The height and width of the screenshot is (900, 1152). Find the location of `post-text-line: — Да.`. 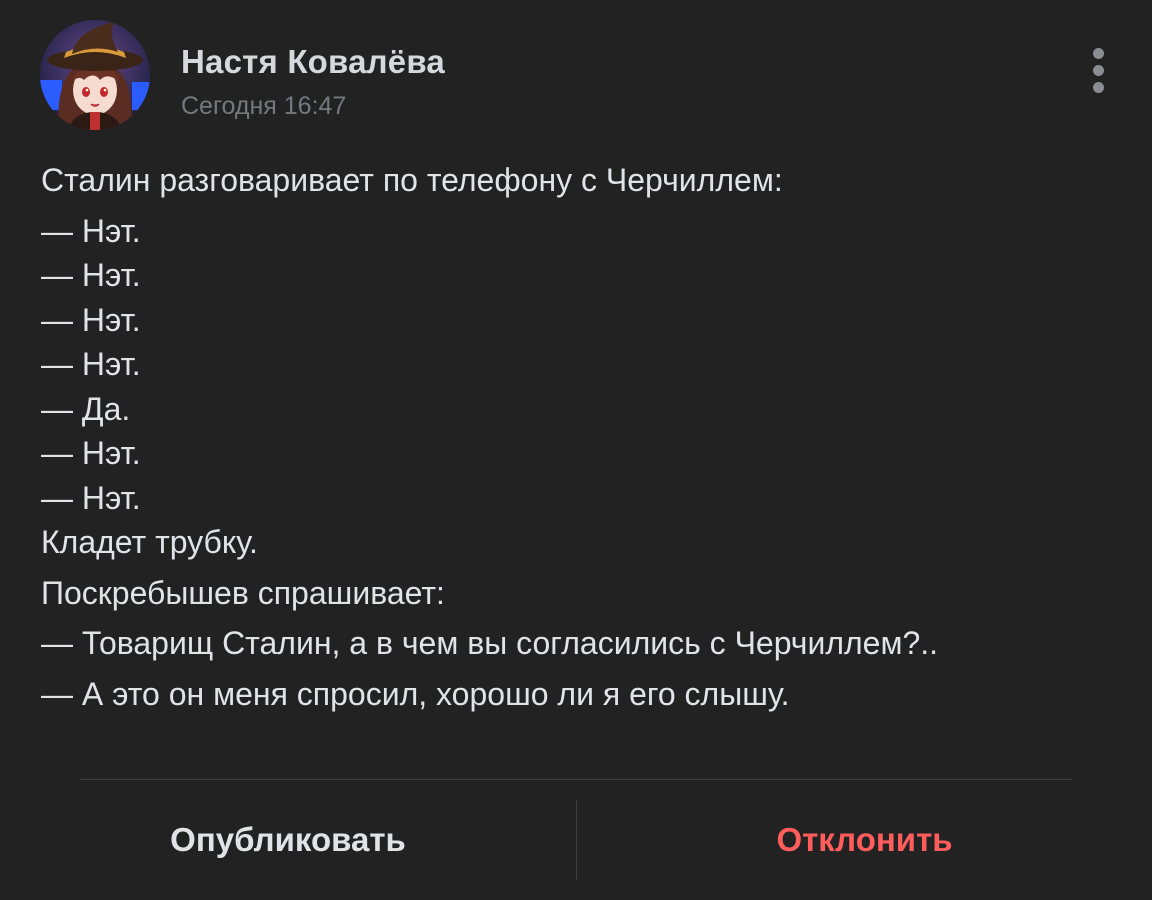

post-text-line: — Да. is located at coordinates (86, 408).